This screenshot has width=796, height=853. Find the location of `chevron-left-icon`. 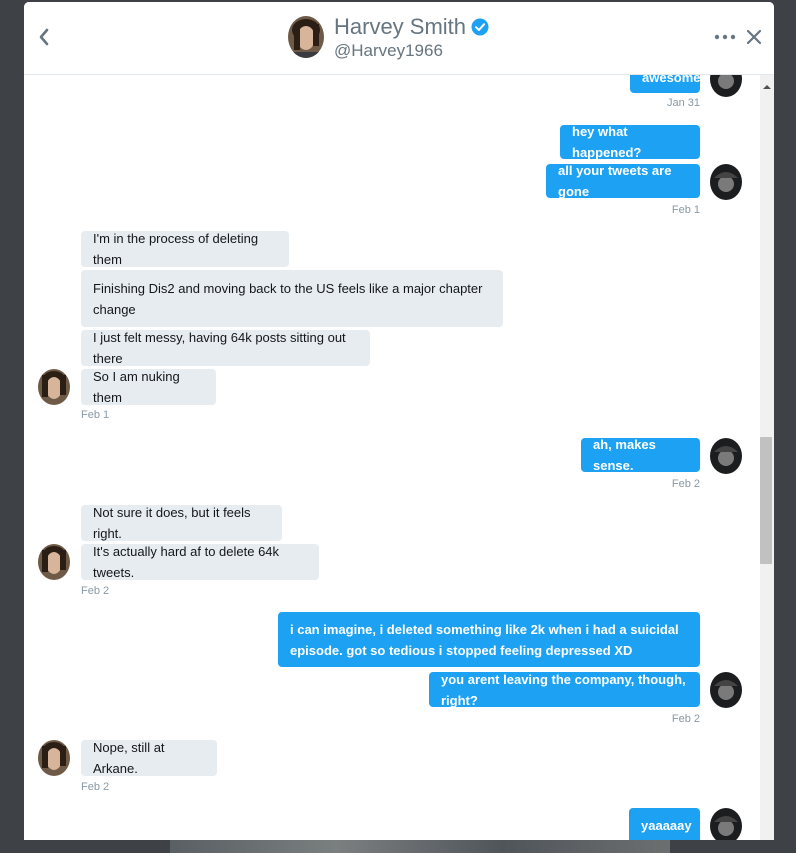

chevron-left-icon is located at coordinates (44, 37).